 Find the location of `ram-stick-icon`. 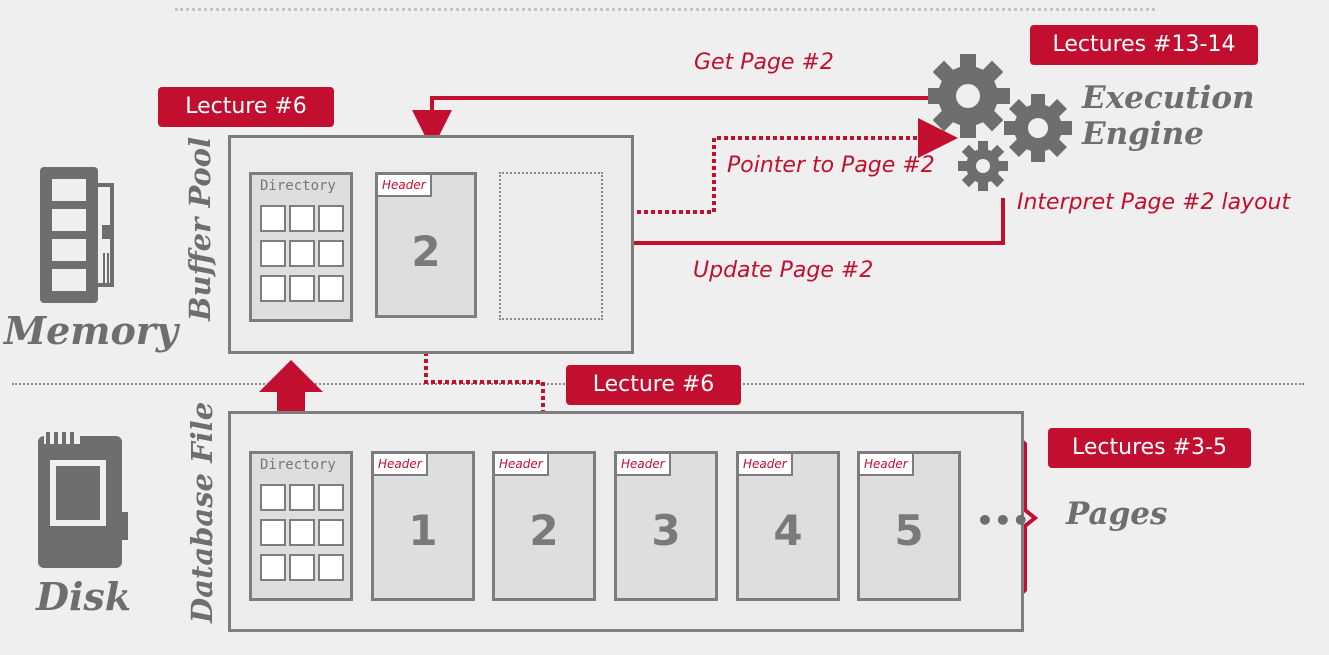

ram-stick-icon is located at coordinates (77, 235).